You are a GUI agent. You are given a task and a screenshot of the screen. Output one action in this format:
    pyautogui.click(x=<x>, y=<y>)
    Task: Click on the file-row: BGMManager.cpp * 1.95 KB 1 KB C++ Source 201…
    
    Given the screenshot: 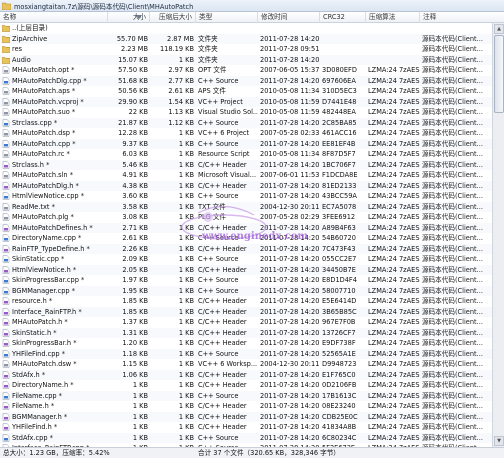 What is the action you would take?
    pyautogui.click(x=246, y=290)
    